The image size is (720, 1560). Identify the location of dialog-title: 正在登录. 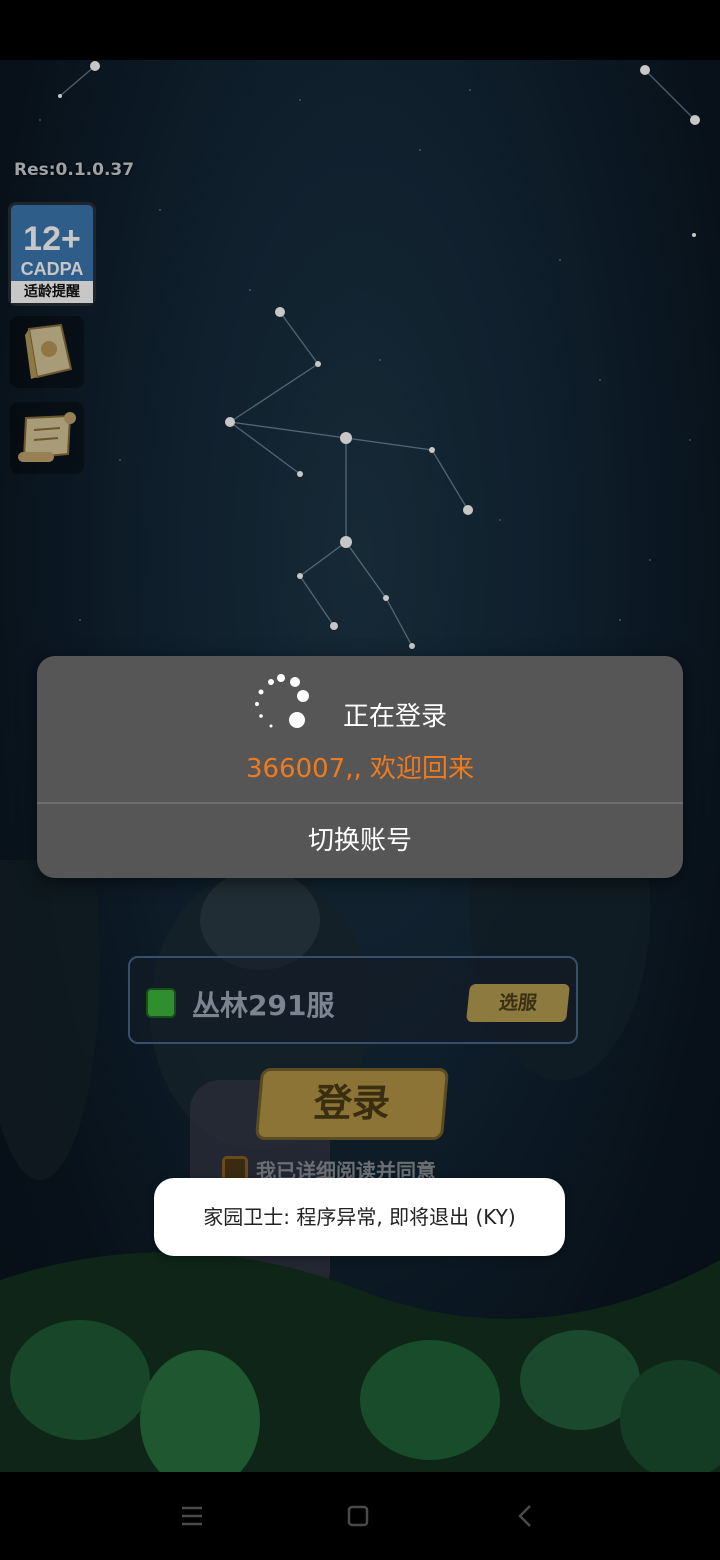
(395, 717).